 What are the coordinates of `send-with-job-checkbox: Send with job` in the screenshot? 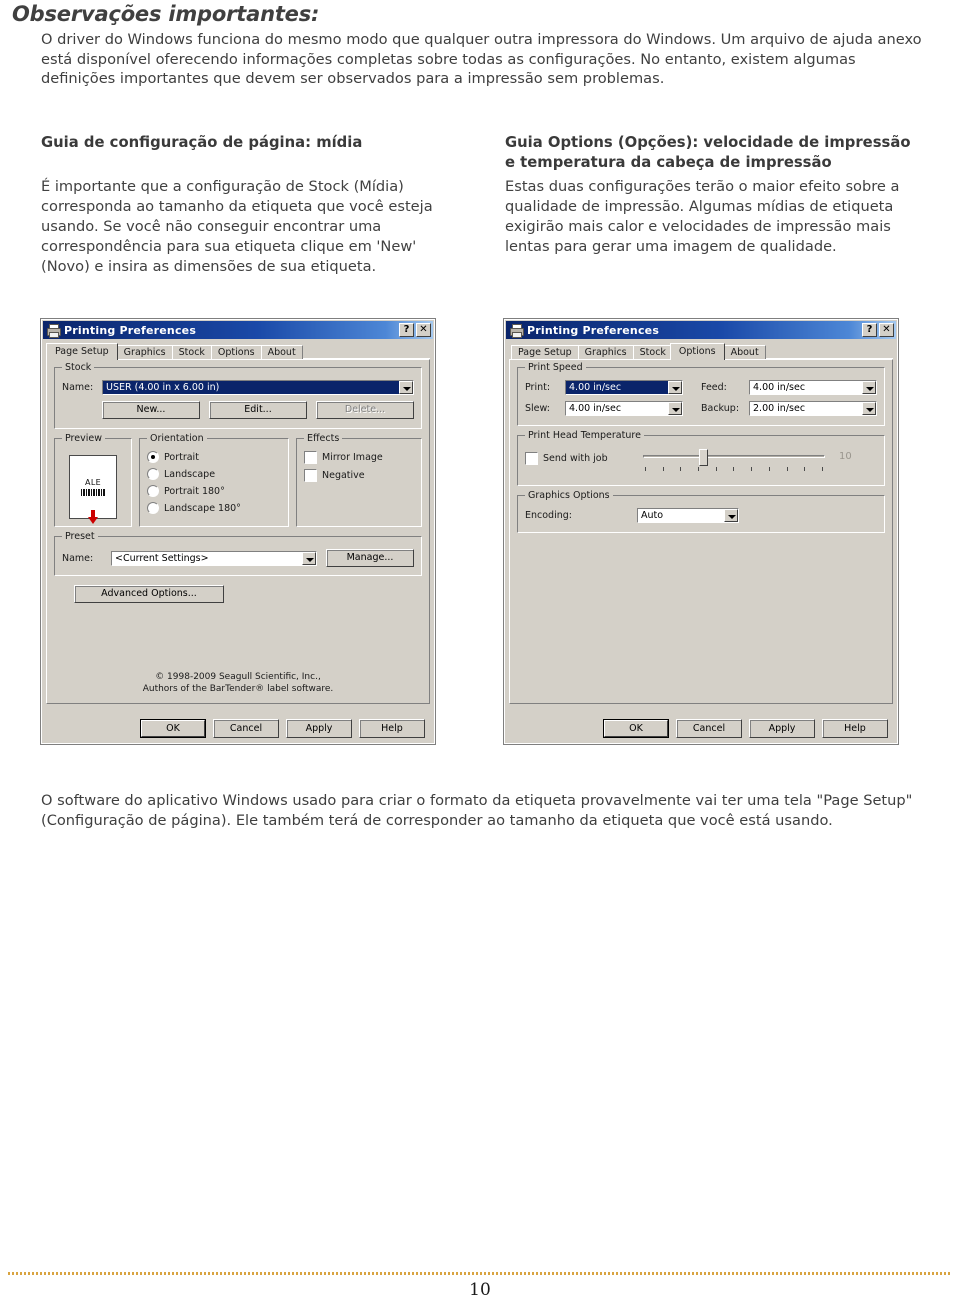 It's located at (584, 458).